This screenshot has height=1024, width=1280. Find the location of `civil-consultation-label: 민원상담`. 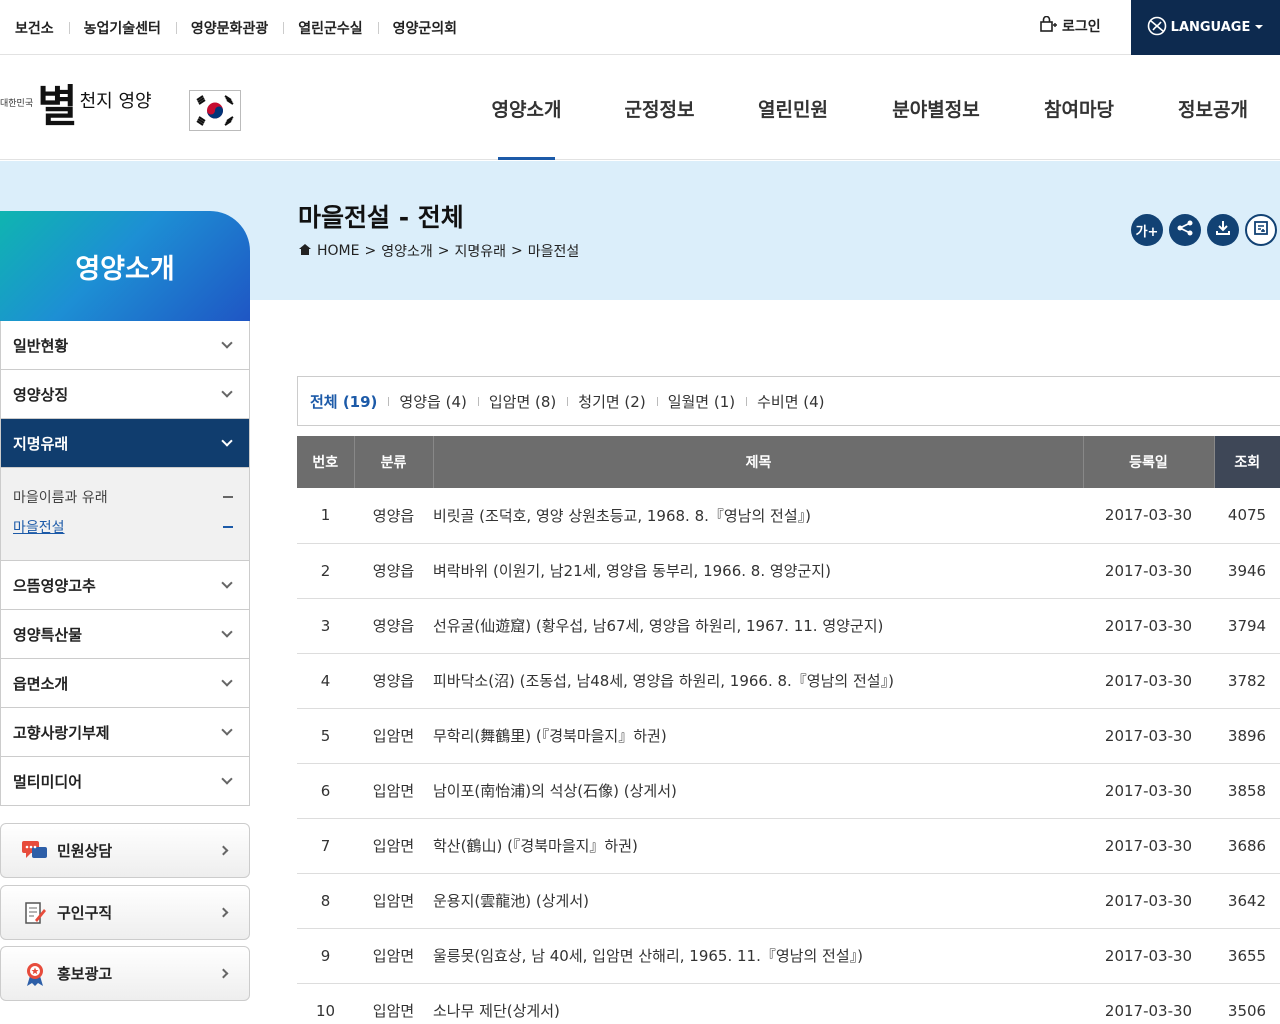

civil-consultation-label: 민원상담 is located at coordinates (85, 851).